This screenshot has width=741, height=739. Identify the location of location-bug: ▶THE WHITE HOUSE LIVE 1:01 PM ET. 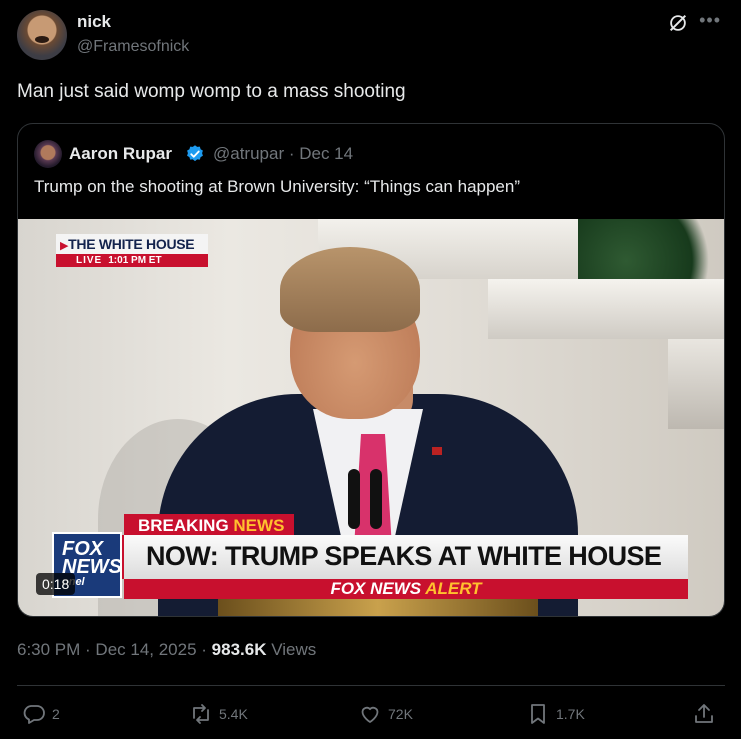
(132, 252).